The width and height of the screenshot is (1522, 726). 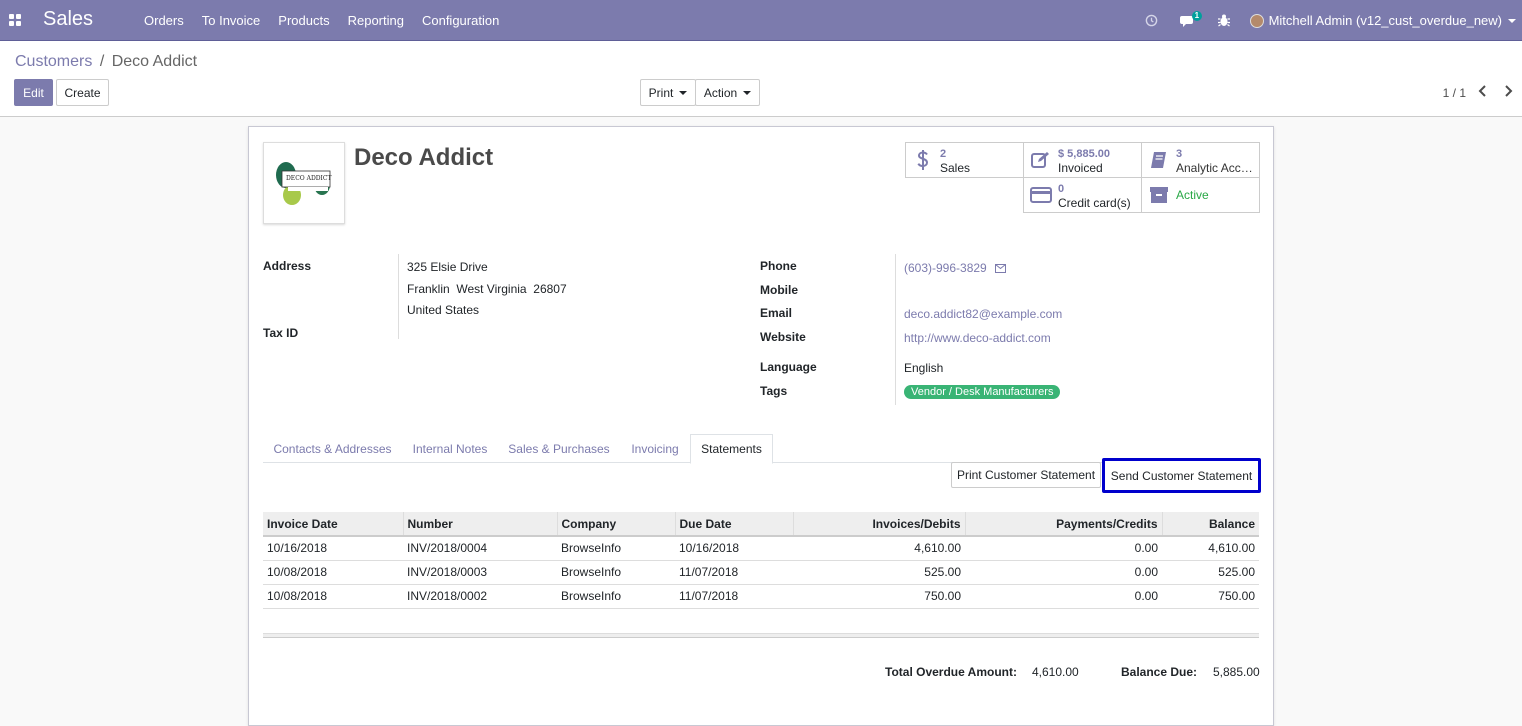 What do you see at coordinates (1483, 92) in the screenshot?
I see `pager-previous-icon` at bounding box center [1483, 92].